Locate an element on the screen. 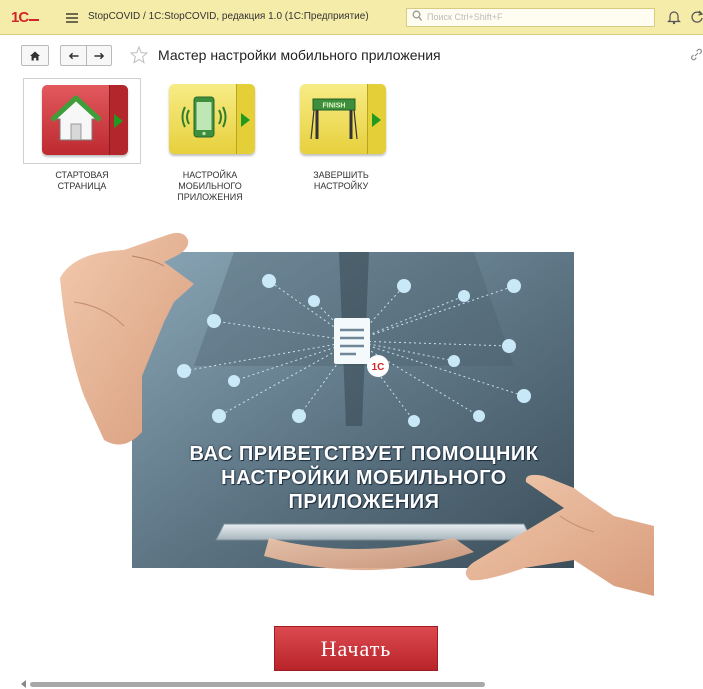  arrow-left-icon is located at coordinates (73, 55).